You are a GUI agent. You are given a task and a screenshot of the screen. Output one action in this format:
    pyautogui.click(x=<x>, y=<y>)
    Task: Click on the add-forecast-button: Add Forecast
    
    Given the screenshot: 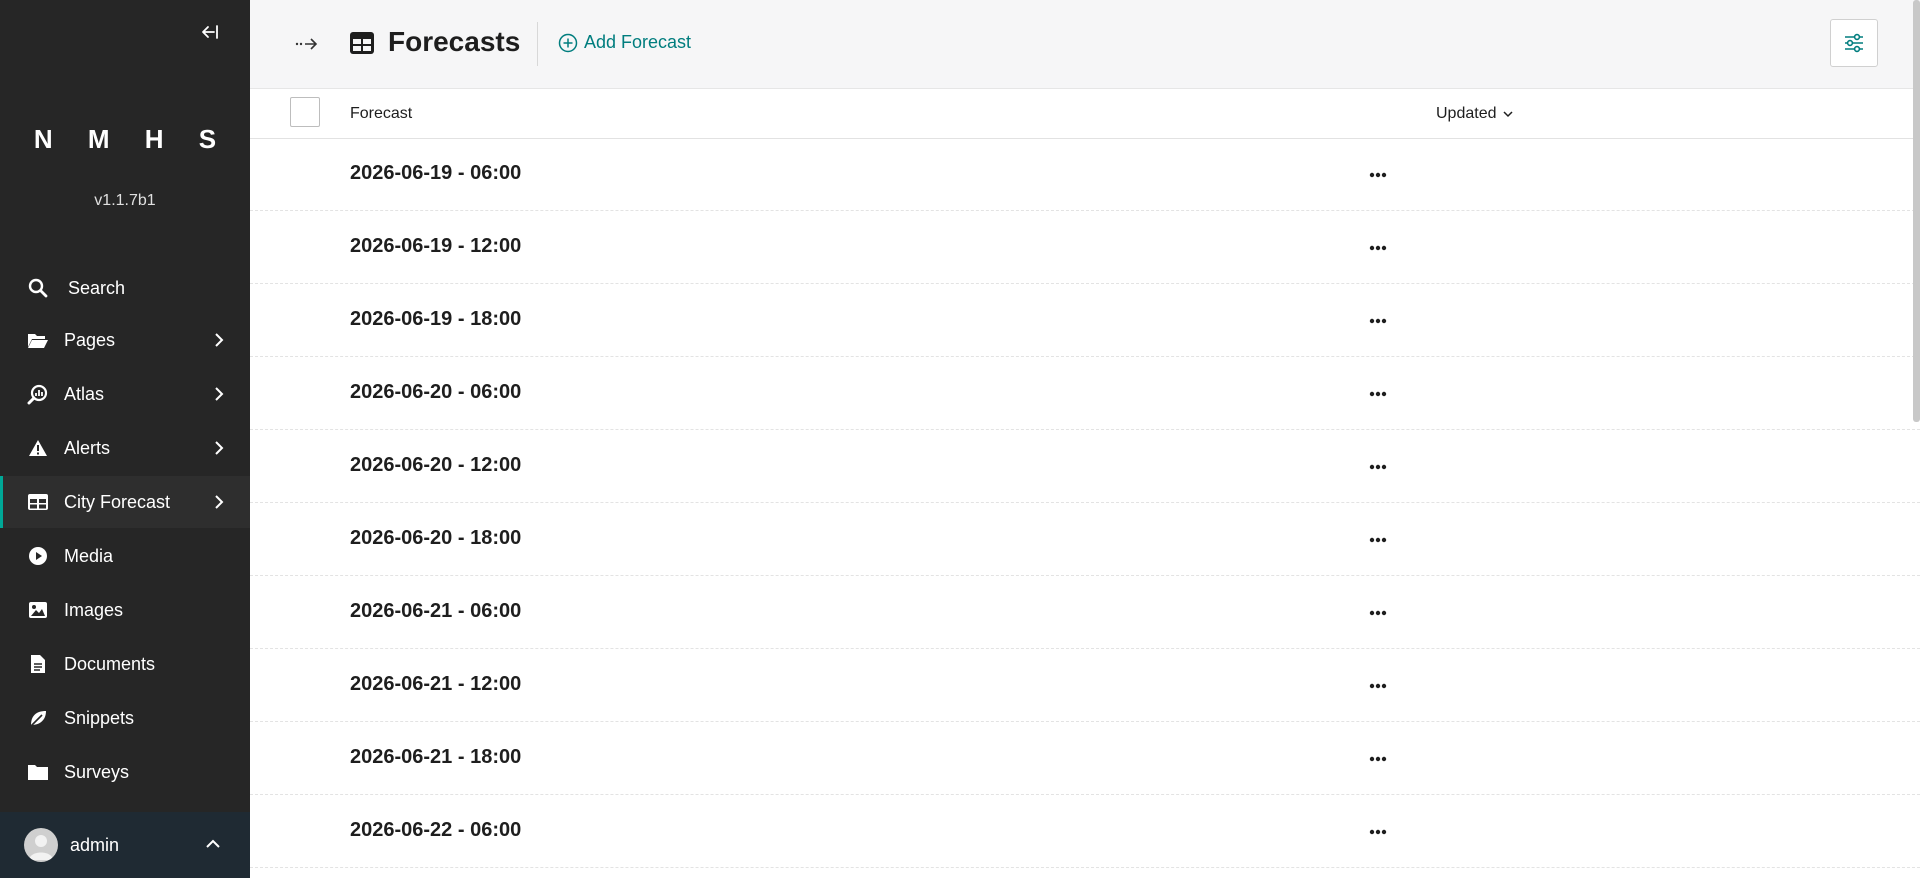 What is the action you would take?
    pyautogui.click(x=624, y=42)
    